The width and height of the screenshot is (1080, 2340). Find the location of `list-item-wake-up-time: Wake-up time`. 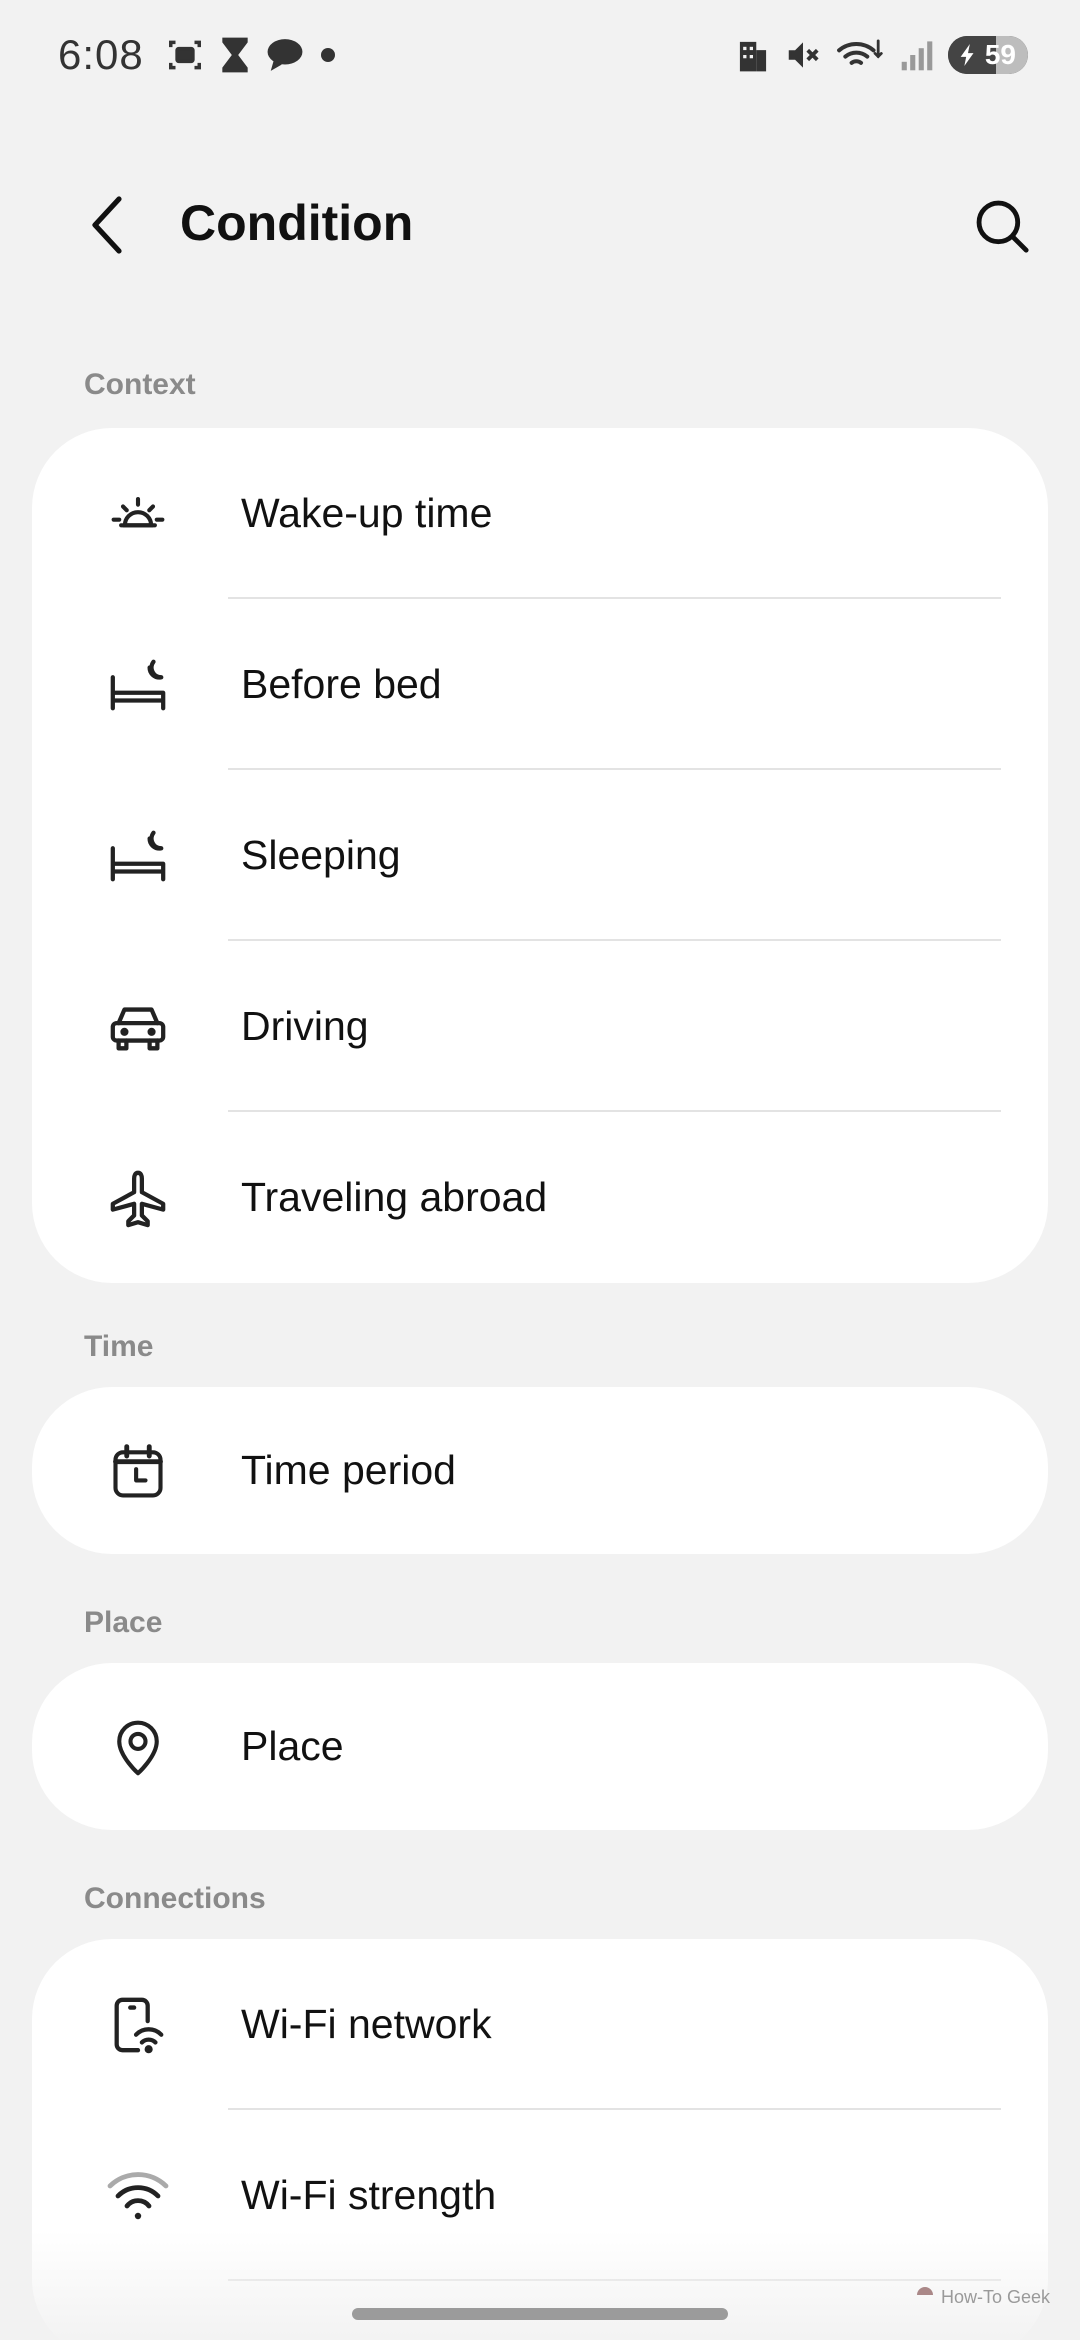

list-item-wake-up-time: Wake-up time is located at coordinates (540, 513).